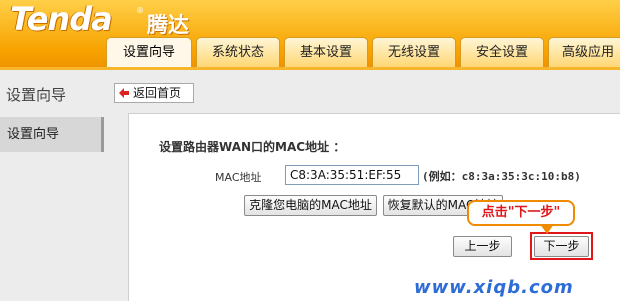 This screenshot has width=620, height=301. What do you see at coordinates (157, 93) in the screenshot?
I see `back-home-label: 返回首页` at bounding box center [157, 93].